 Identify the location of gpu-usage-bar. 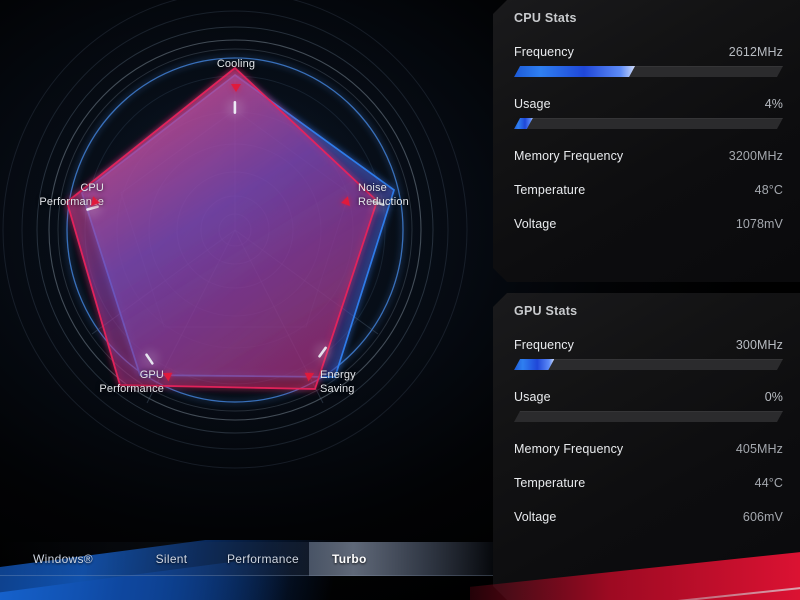
(648, 416).